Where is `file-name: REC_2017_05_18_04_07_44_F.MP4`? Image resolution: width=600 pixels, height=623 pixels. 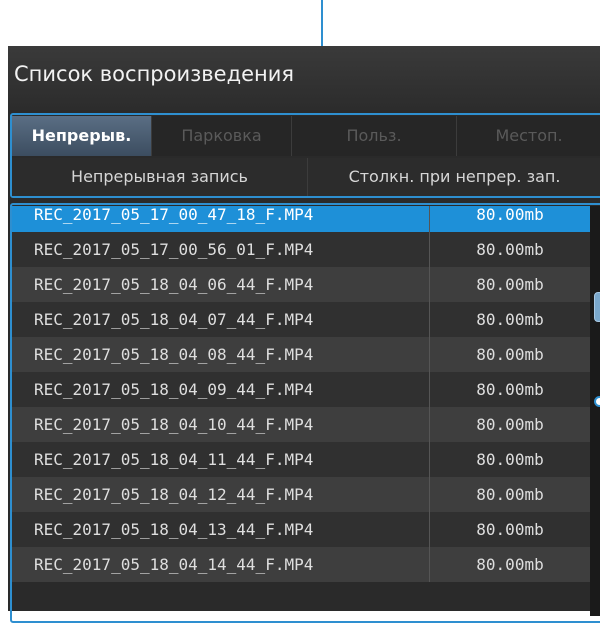 file-name: REC_2017_05_18_04_07_44_F.MP4 is located at coordinates (221, 319).